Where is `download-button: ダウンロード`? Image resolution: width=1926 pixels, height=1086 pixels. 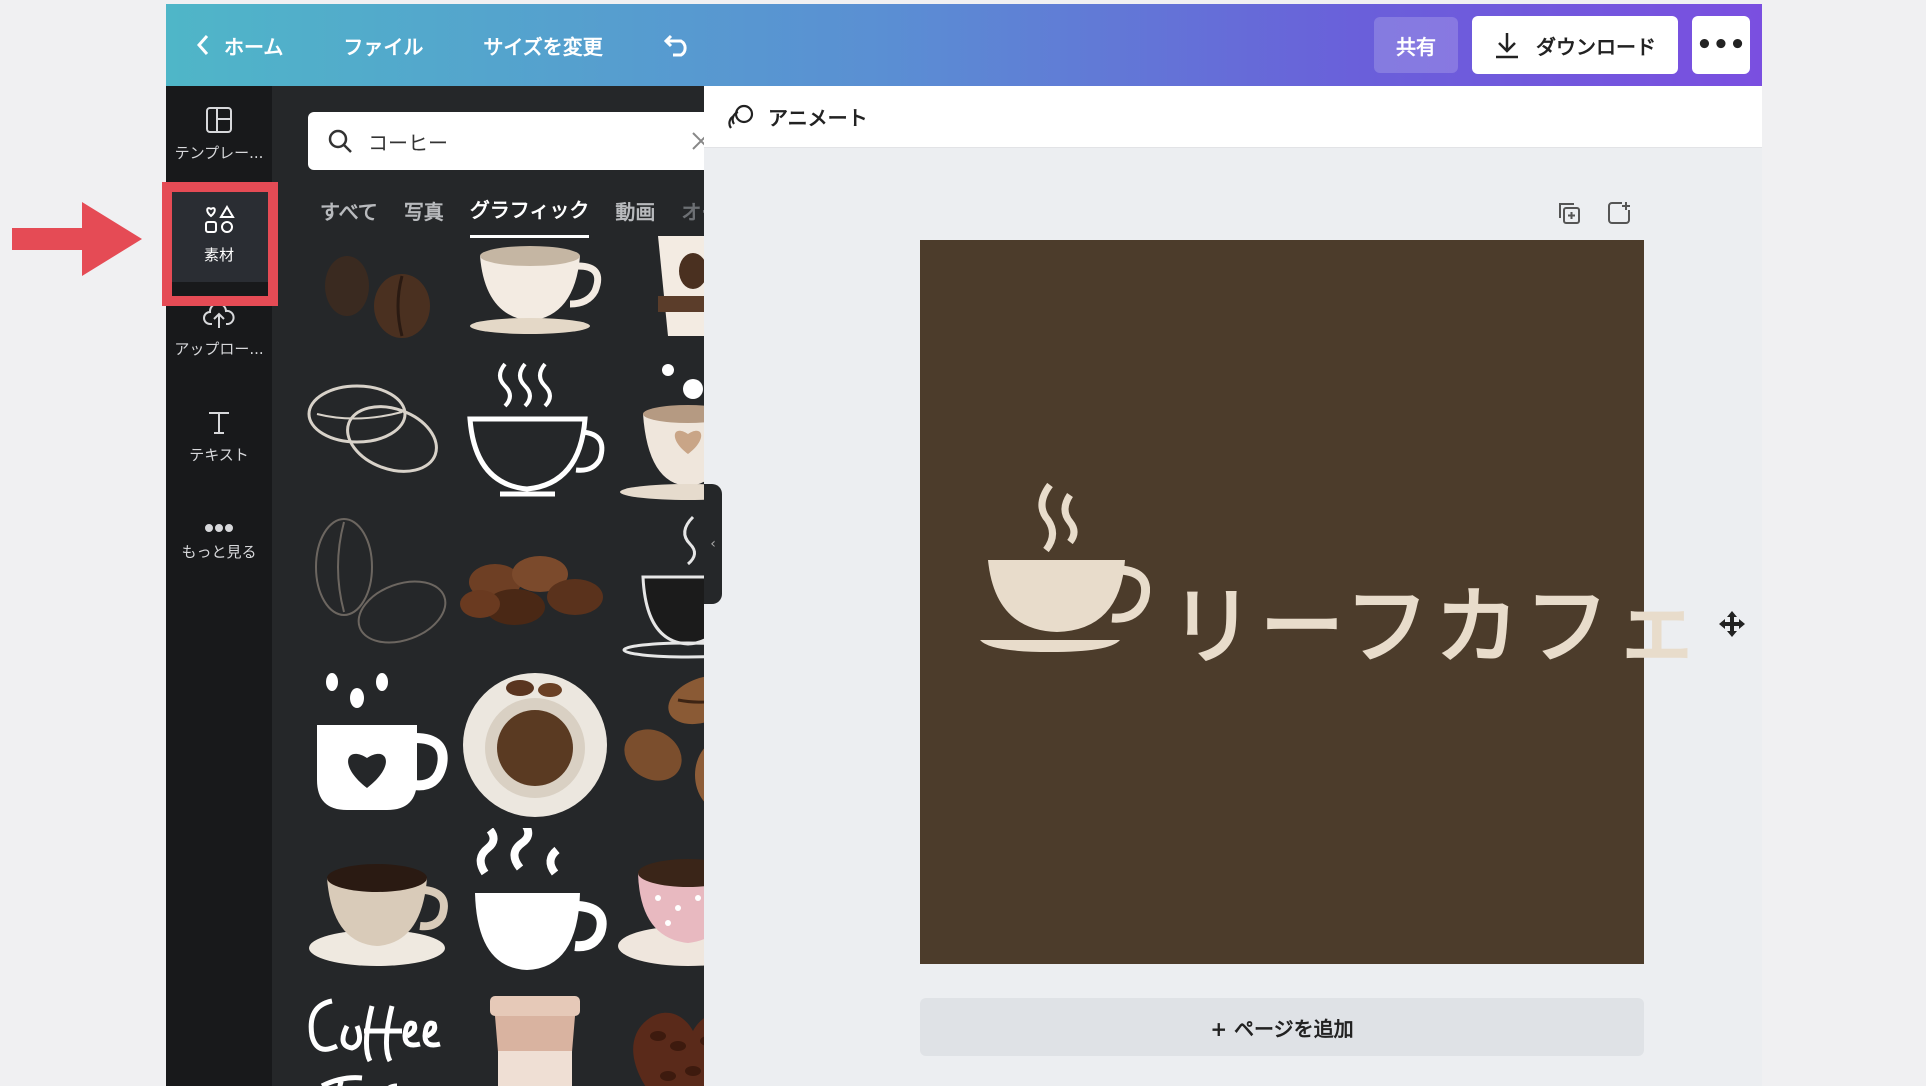
download-button: ダウンロード is located at coordinates (1575, 45).